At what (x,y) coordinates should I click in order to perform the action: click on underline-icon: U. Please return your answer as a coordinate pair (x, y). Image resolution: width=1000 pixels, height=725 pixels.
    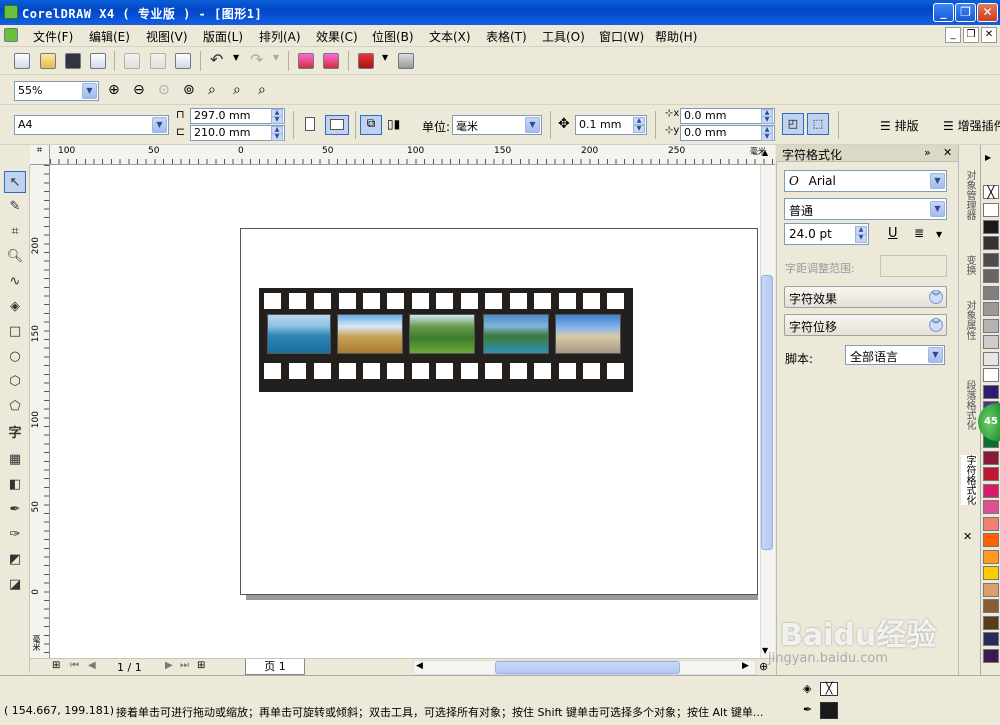
    Looking at the image, I should click on (893, 233).